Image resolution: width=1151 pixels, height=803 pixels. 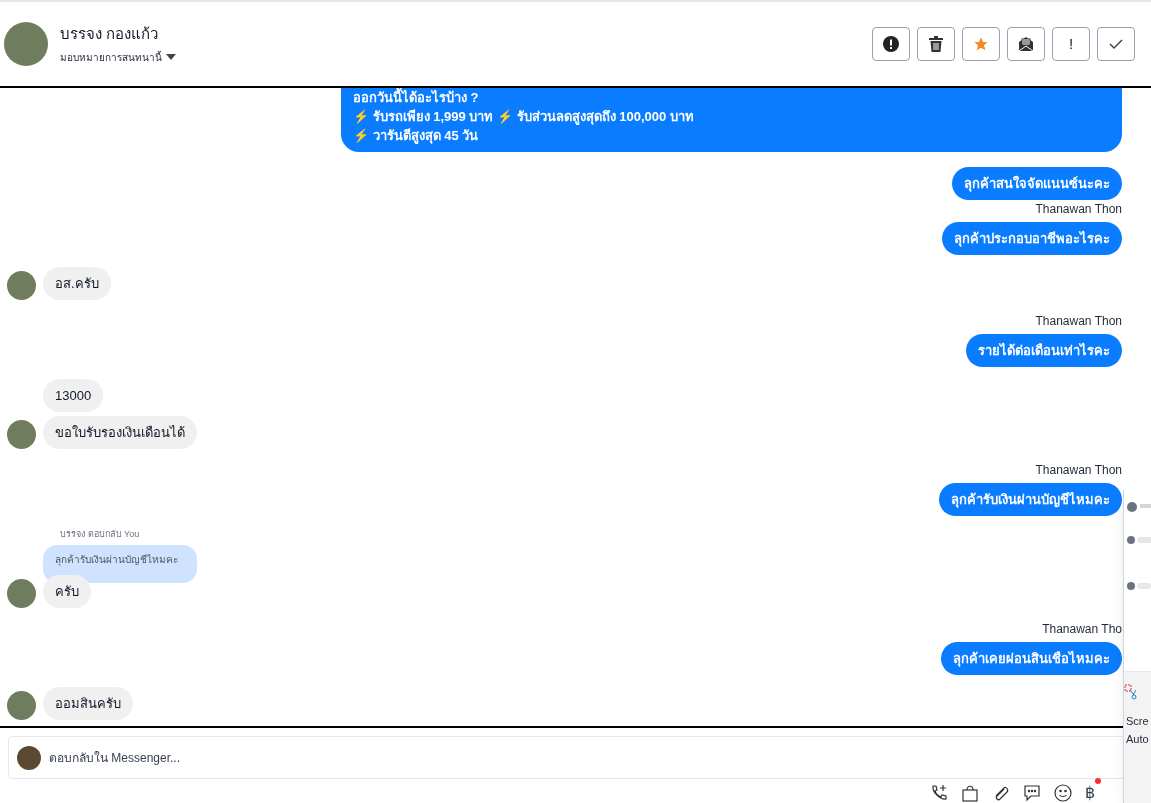 I want to click on message-bubble: อส.ครับ, so click(x=77, y=283).